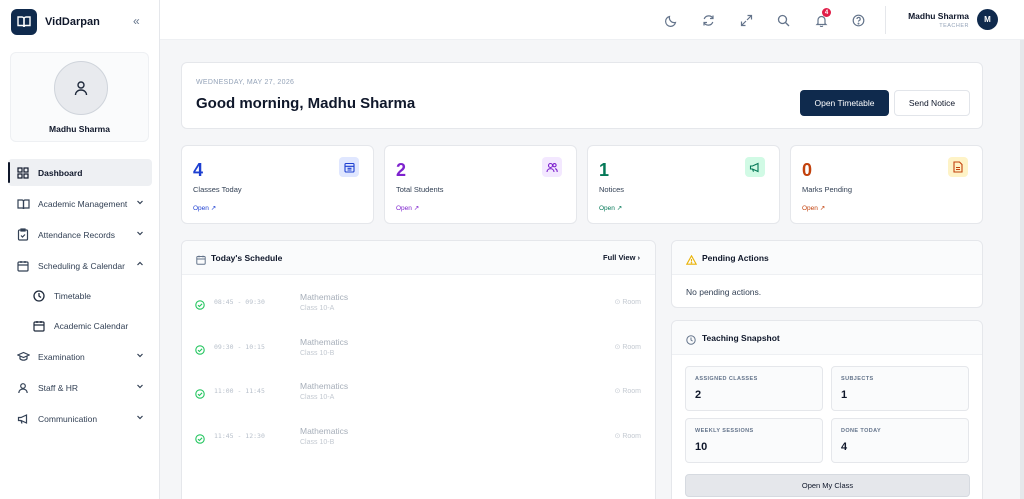  I want to click on topbar-user-name: Madhu Sharma, so click(938, 16).